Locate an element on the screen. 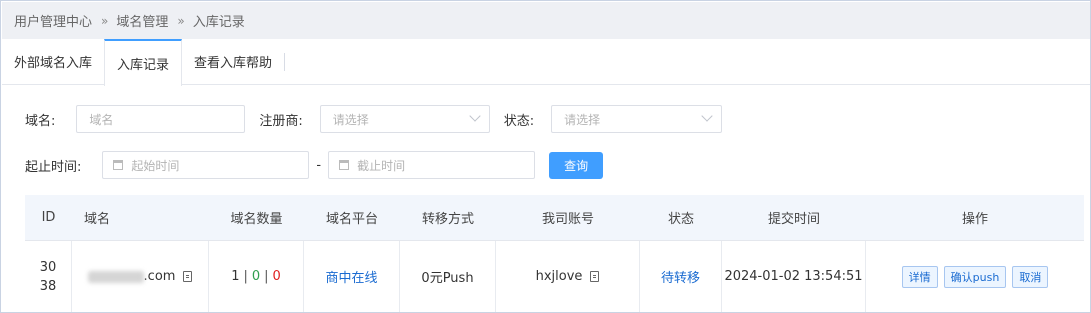 The height and width of the screenshot is (313, 1091). row-count: 1 | 0 | 0 is located at coordinates (256, 276).